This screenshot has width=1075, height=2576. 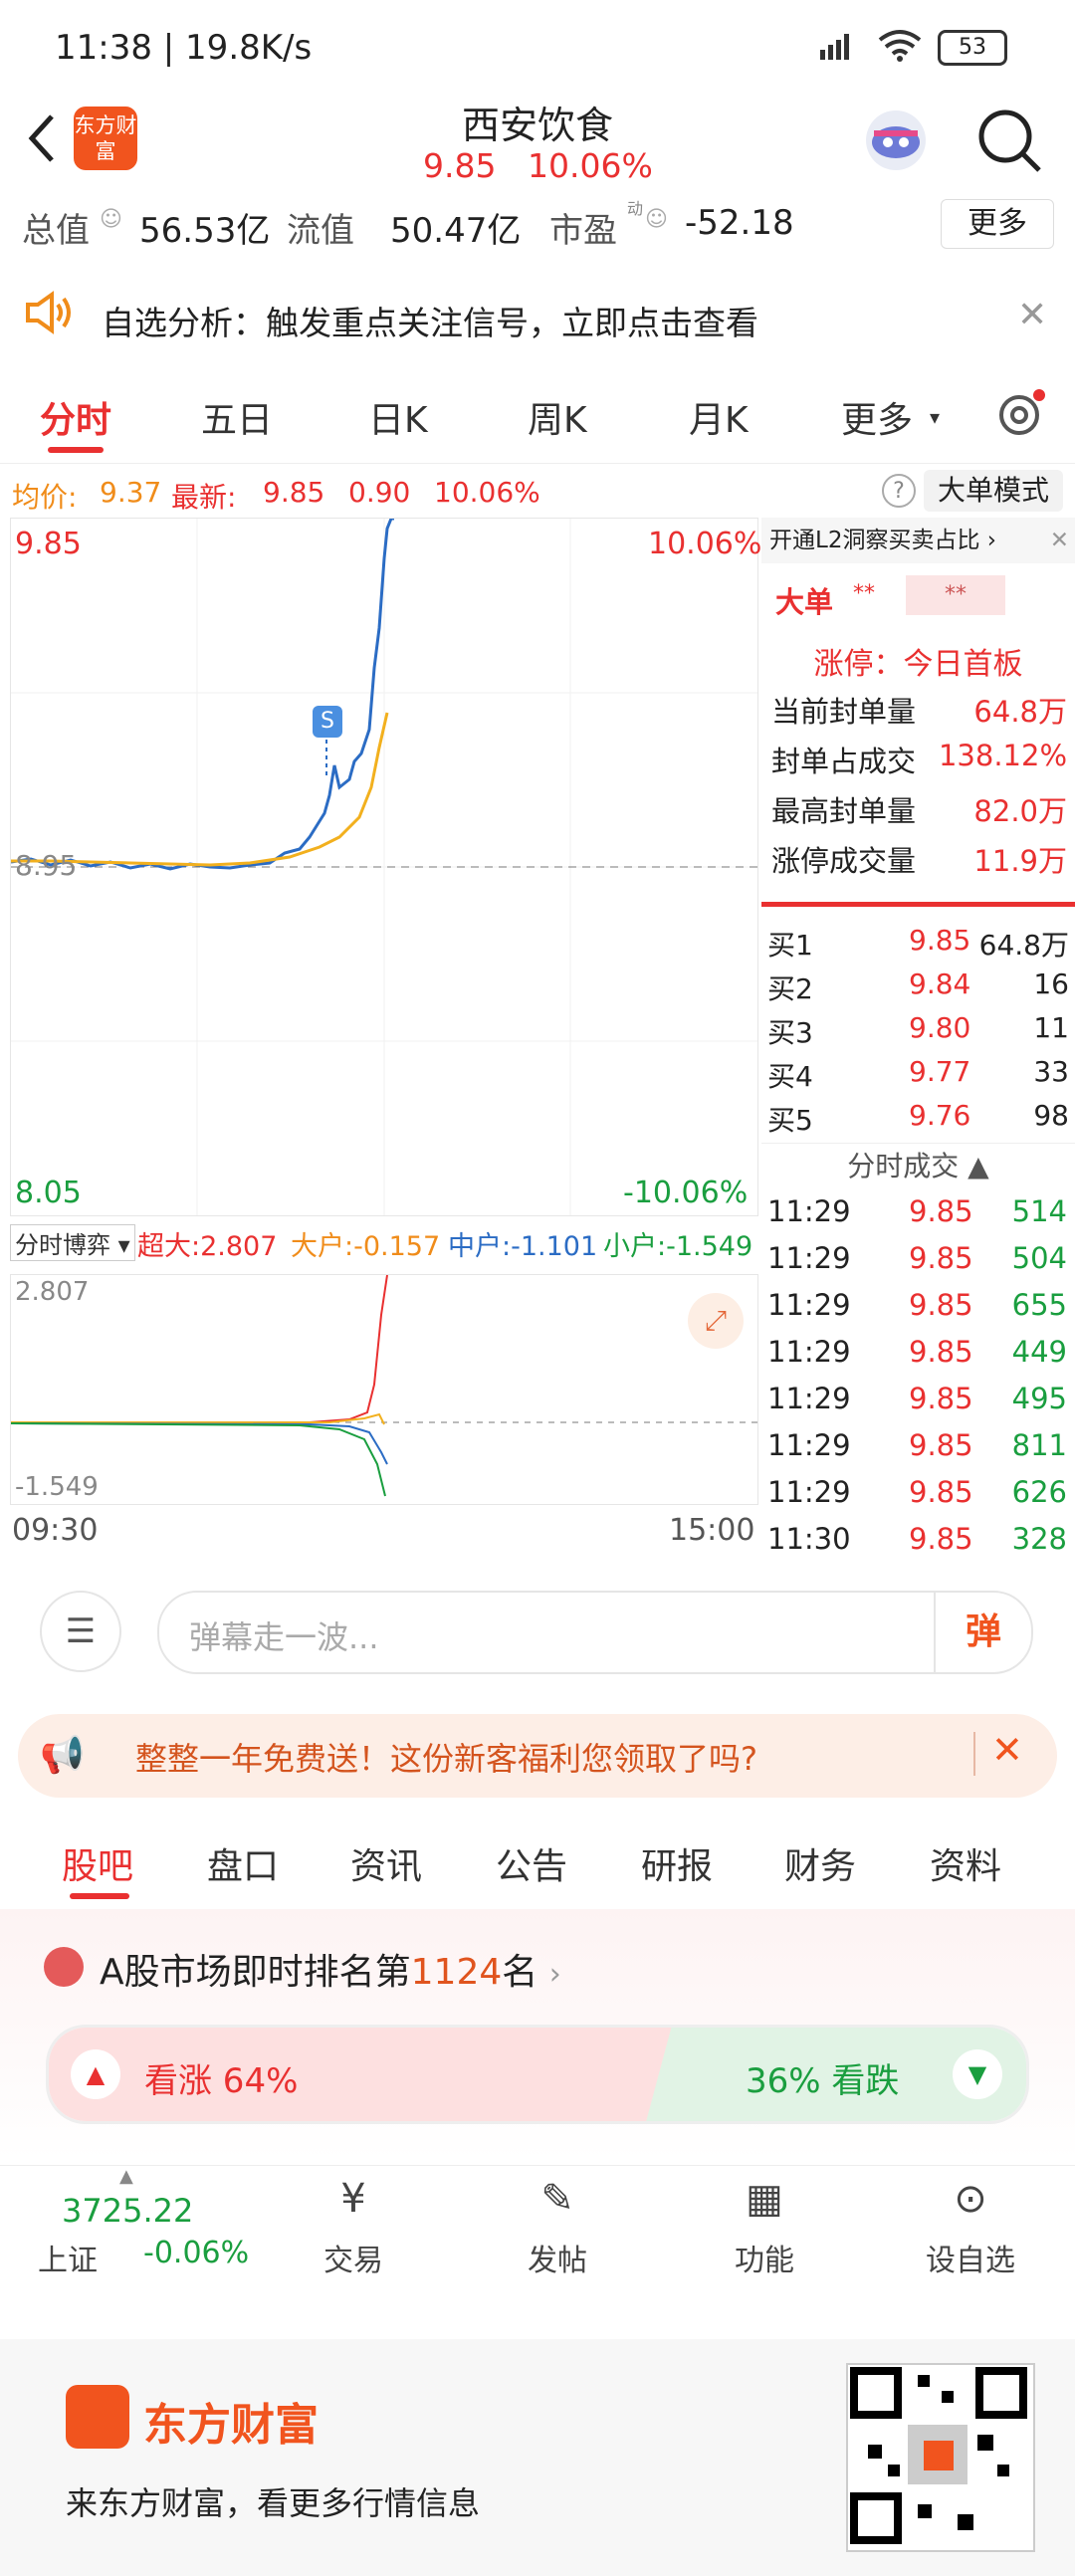 What do you see at coordinates (918, 1263) in the screenshot?
I see `trade-row: 11:29 9.85 504` at bounding box center [918, 1263].